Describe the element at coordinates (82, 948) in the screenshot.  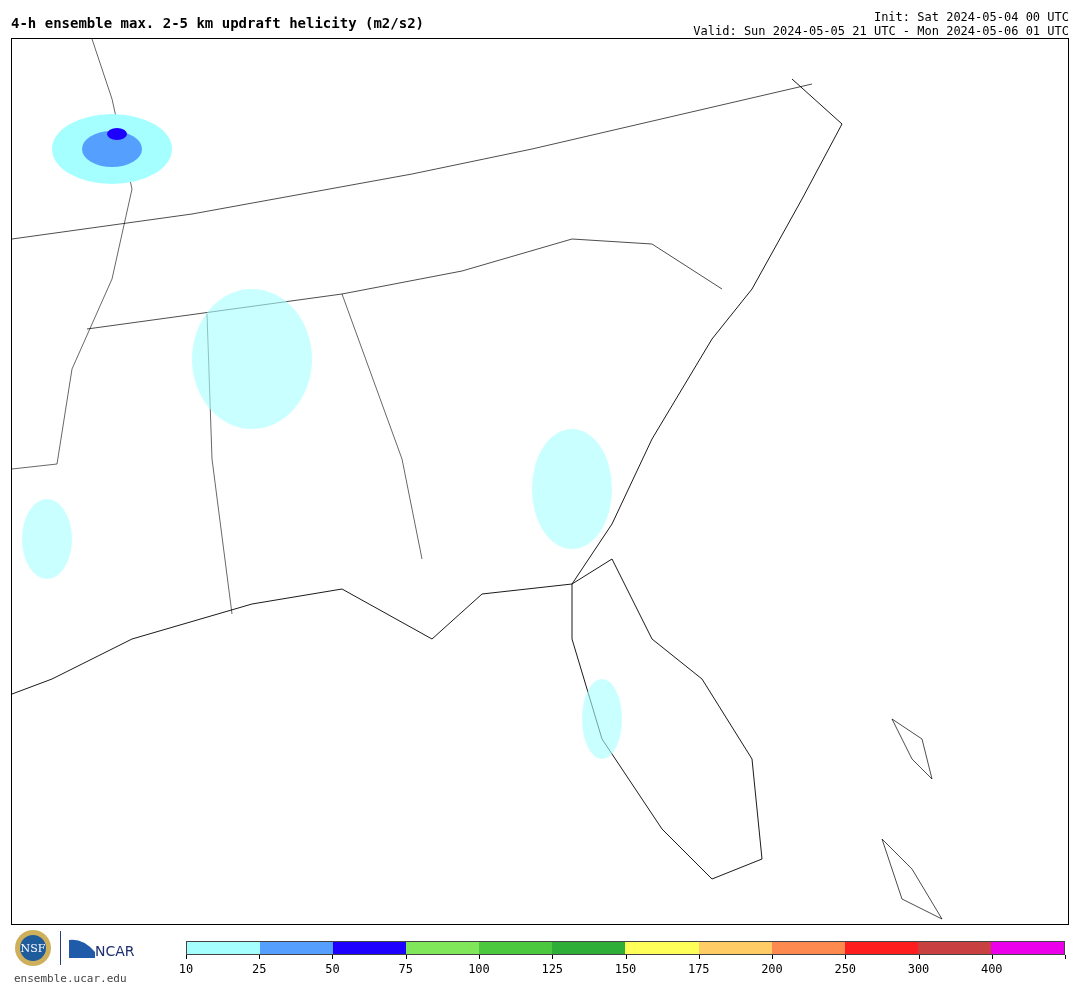
I see `ncar-swoosh-icon` at that location.